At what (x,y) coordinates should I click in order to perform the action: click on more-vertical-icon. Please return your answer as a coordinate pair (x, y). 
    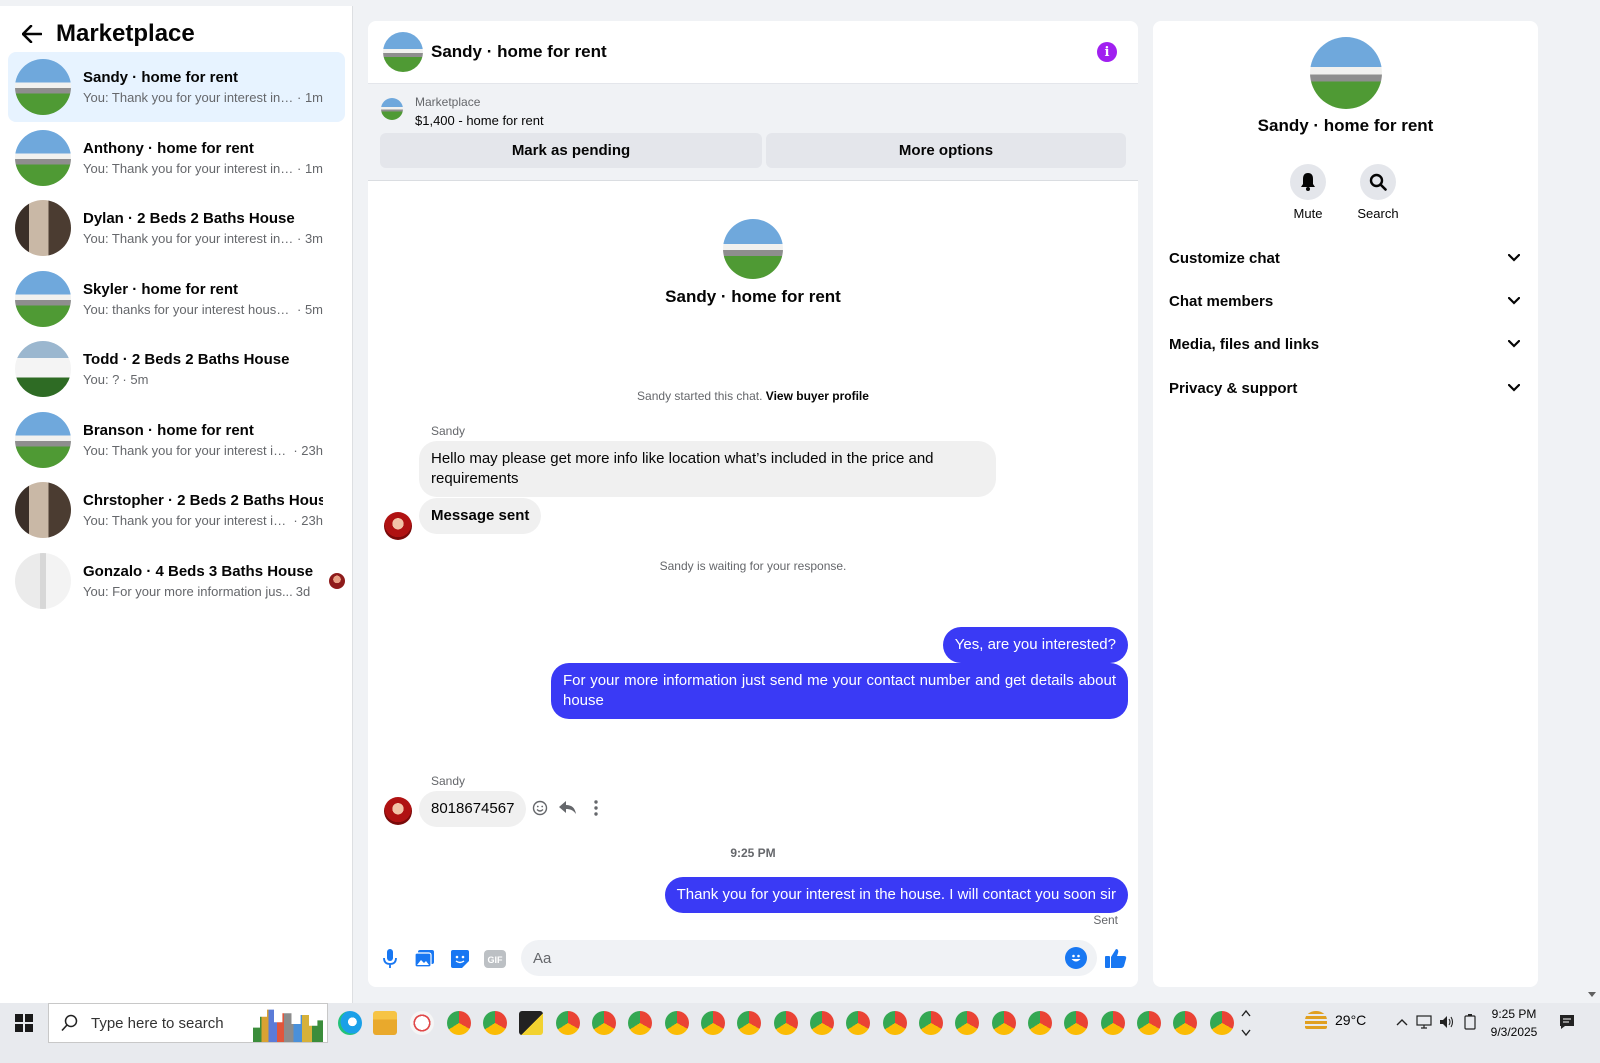
    Looking at the image, I should click on (596, 808).